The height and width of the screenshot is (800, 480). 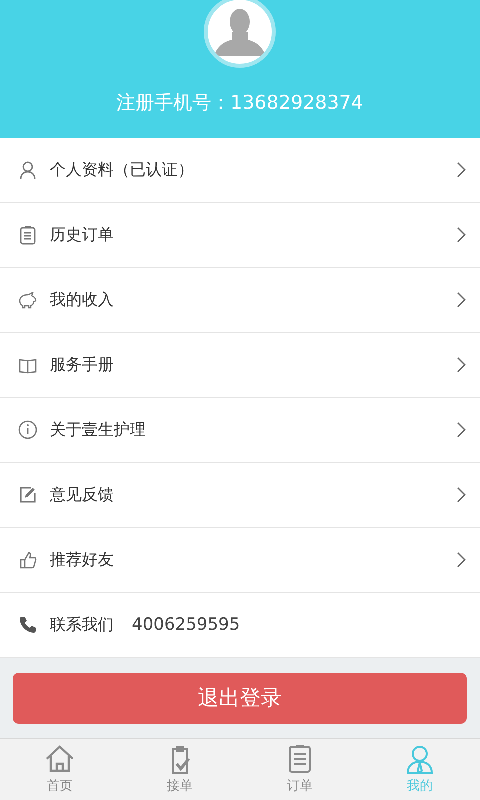 What do you see at coordinates (240, 103) in the screenshot?
I see `phone-number-label: 注册手机号：13682928374` at bounding box center [240, 103].